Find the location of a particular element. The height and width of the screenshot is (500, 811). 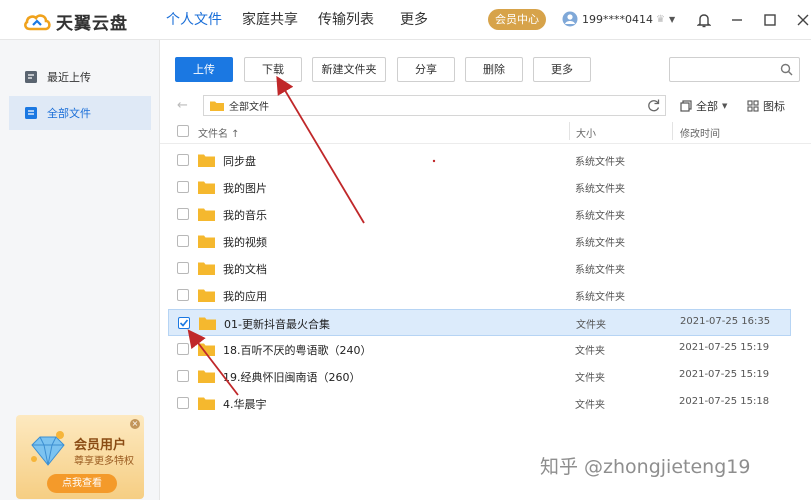

delete-button: 删除 is located at coordinates (494, 69).